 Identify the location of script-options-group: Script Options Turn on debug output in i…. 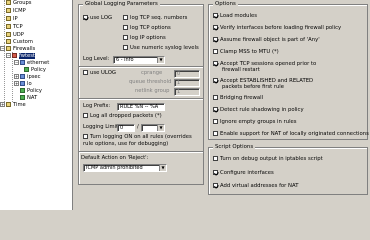
(288, 169).